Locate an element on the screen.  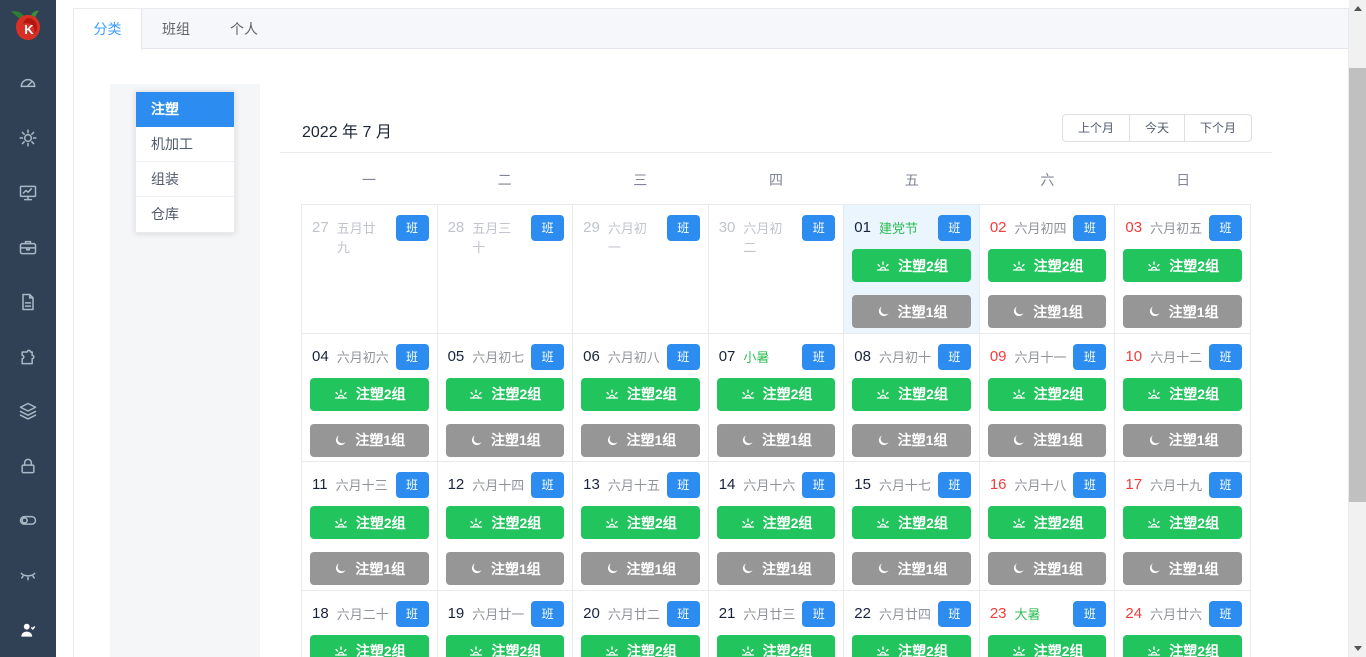
calendar-cell: 14 六月十六 班 注塑2组 注塑1组 is located at coordinates (776, 526).